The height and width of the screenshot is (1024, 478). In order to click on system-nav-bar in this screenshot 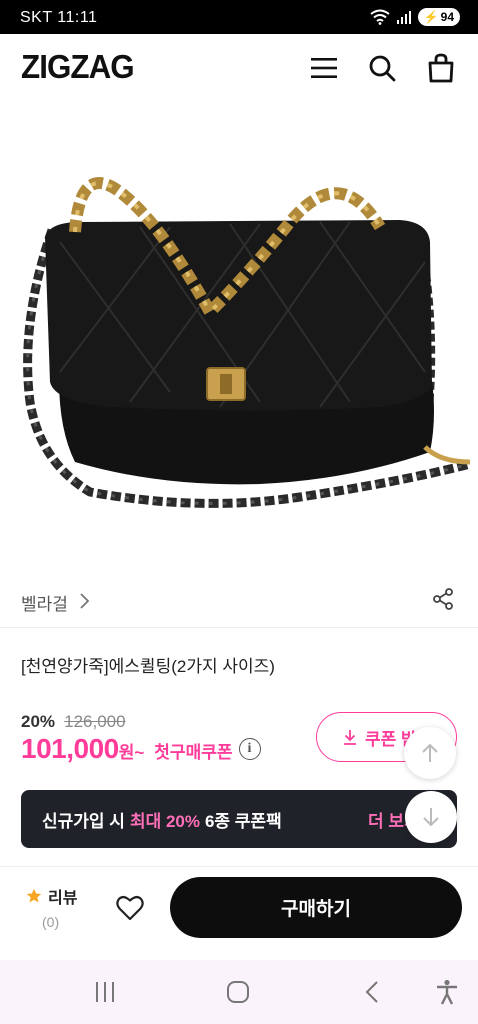, I will do `click(239, 992)`.